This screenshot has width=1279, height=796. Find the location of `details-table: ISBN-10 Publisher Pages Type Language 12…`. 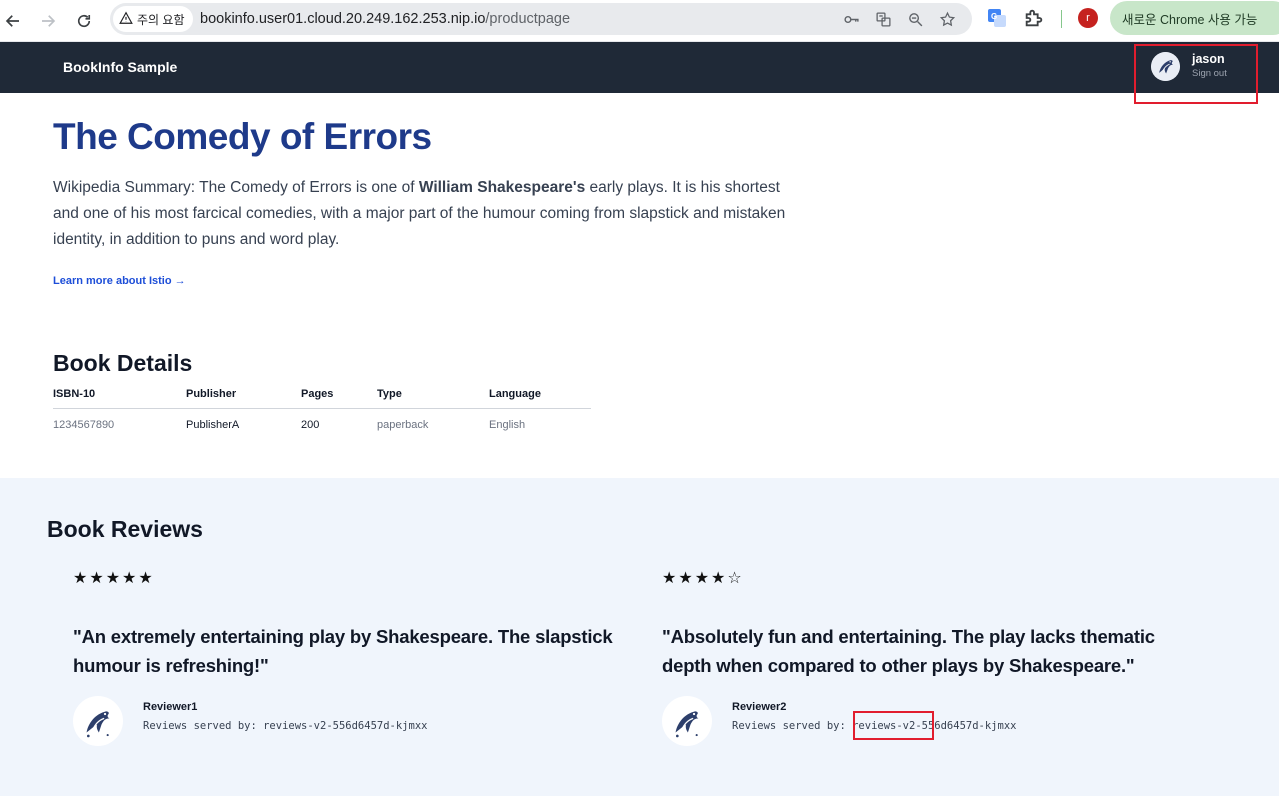

details-table: ISBN-10 Publisher Pages Type Language 12… is located at coordinates (322, 412).